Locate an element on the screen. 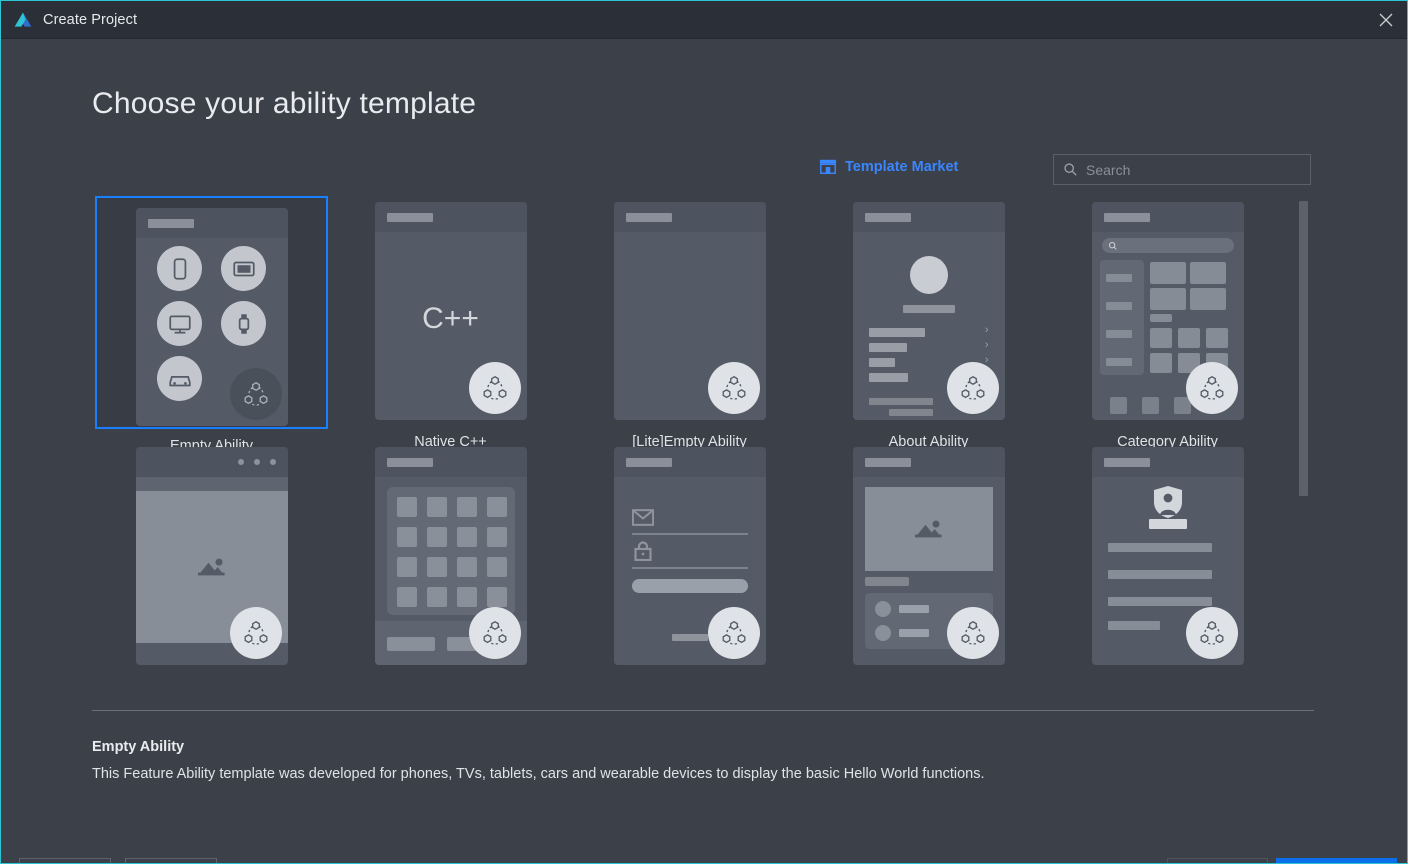  scrollbar-thumb is located at coordinates (1303, 348).